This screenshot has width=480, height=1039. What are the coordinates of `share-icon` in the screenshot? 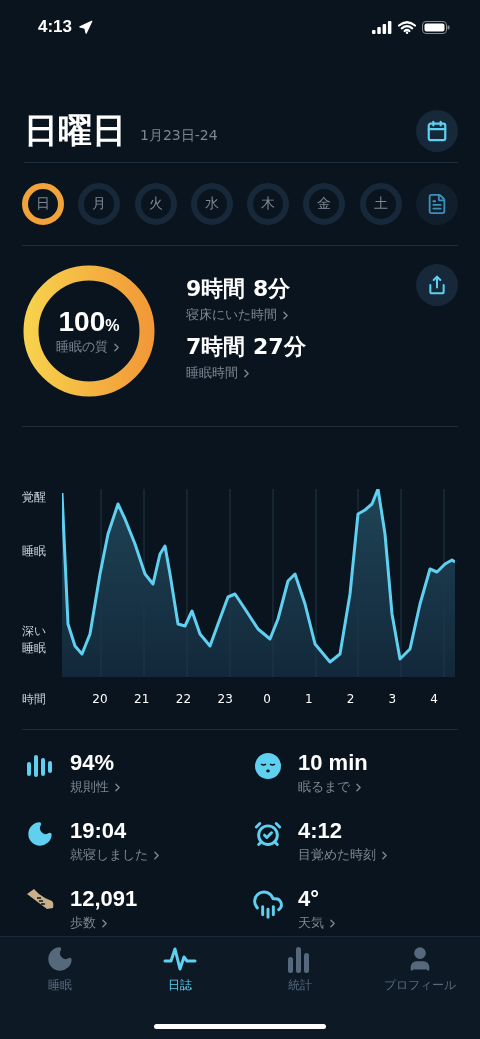 It's located at (437, 285).